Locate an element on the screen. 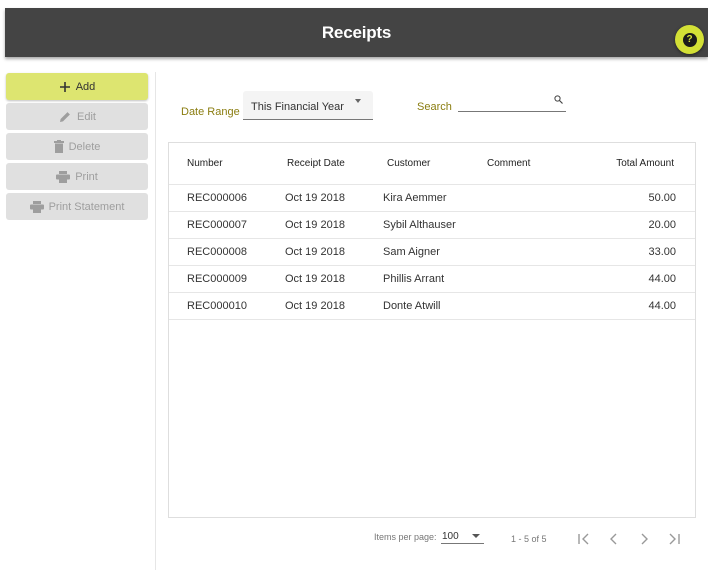 The image size is (708, 570). items-per-page-select: 100 is located at coordinates (462, 535).